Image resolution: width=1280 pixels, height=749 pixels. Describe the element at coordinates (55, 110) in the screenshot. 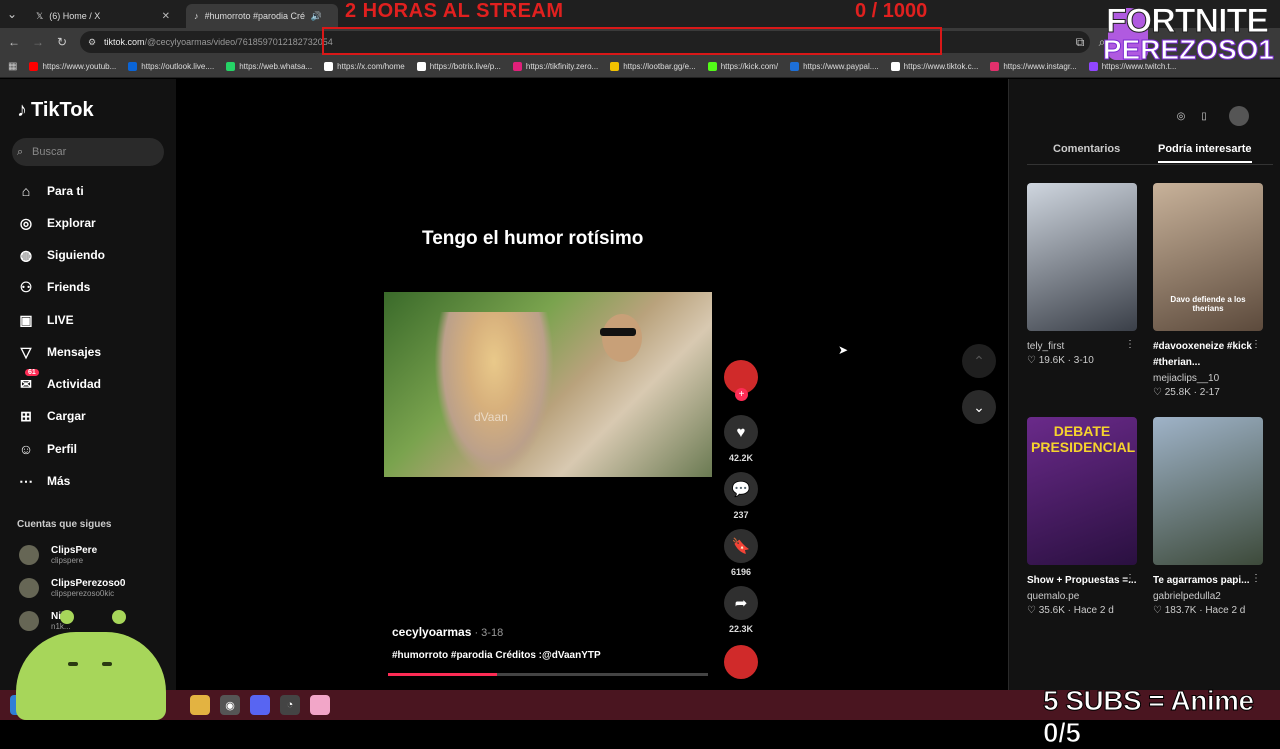

I see `tiktok-logo: ♪ TikTok` at that location.